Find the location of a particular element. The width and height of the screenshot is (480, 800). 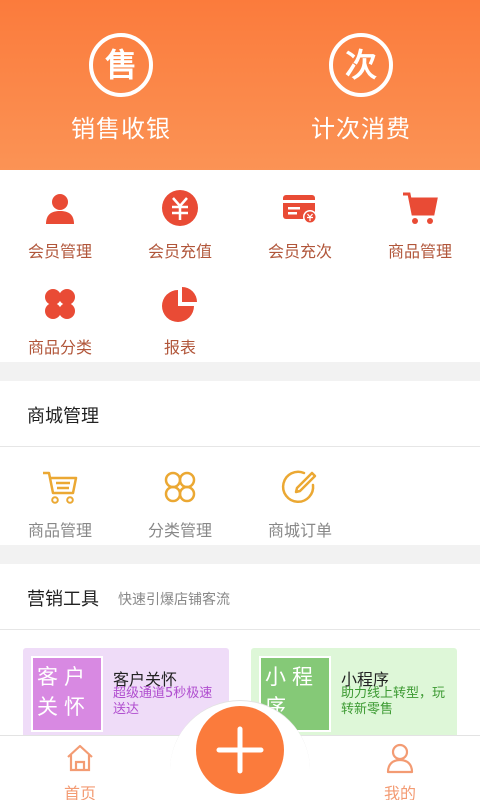

mall-section-title: 商城管理 is located at coordinates (63, 416).